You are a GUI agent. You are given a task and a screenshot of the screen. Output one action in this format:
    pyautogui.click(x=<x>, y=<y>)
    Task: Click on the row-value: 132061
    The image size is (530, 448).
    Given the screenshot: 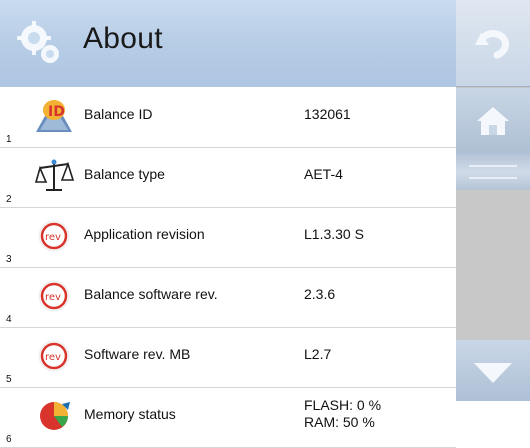 What is the action you would take?
    pyautogui.click(x=327, y=114)
    